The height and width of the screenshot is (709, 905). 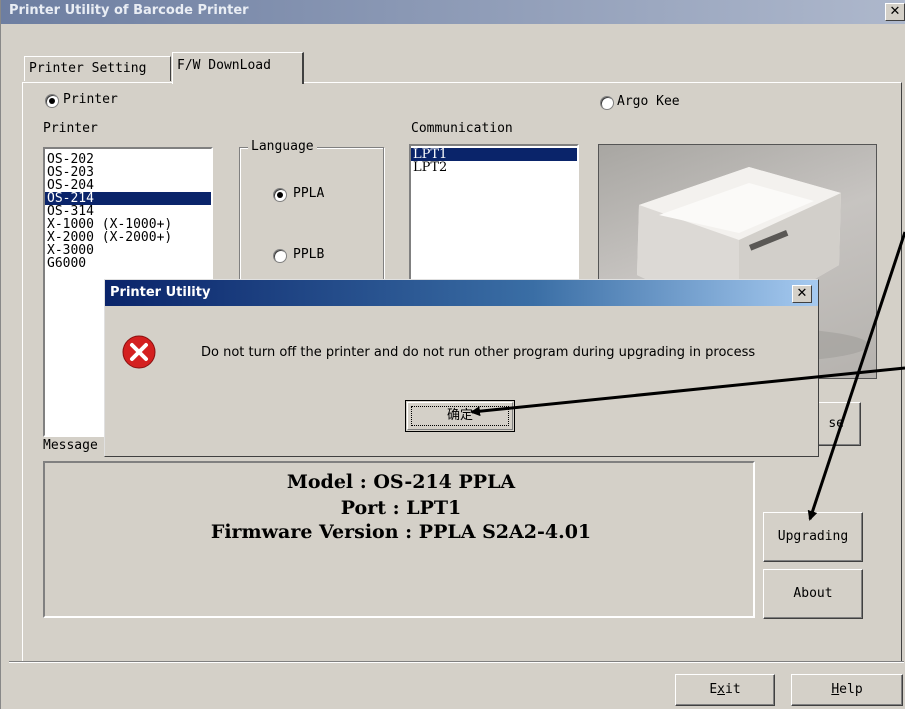 I want to click on dialog-title: Printer Utility, so click(x=160, y=292).